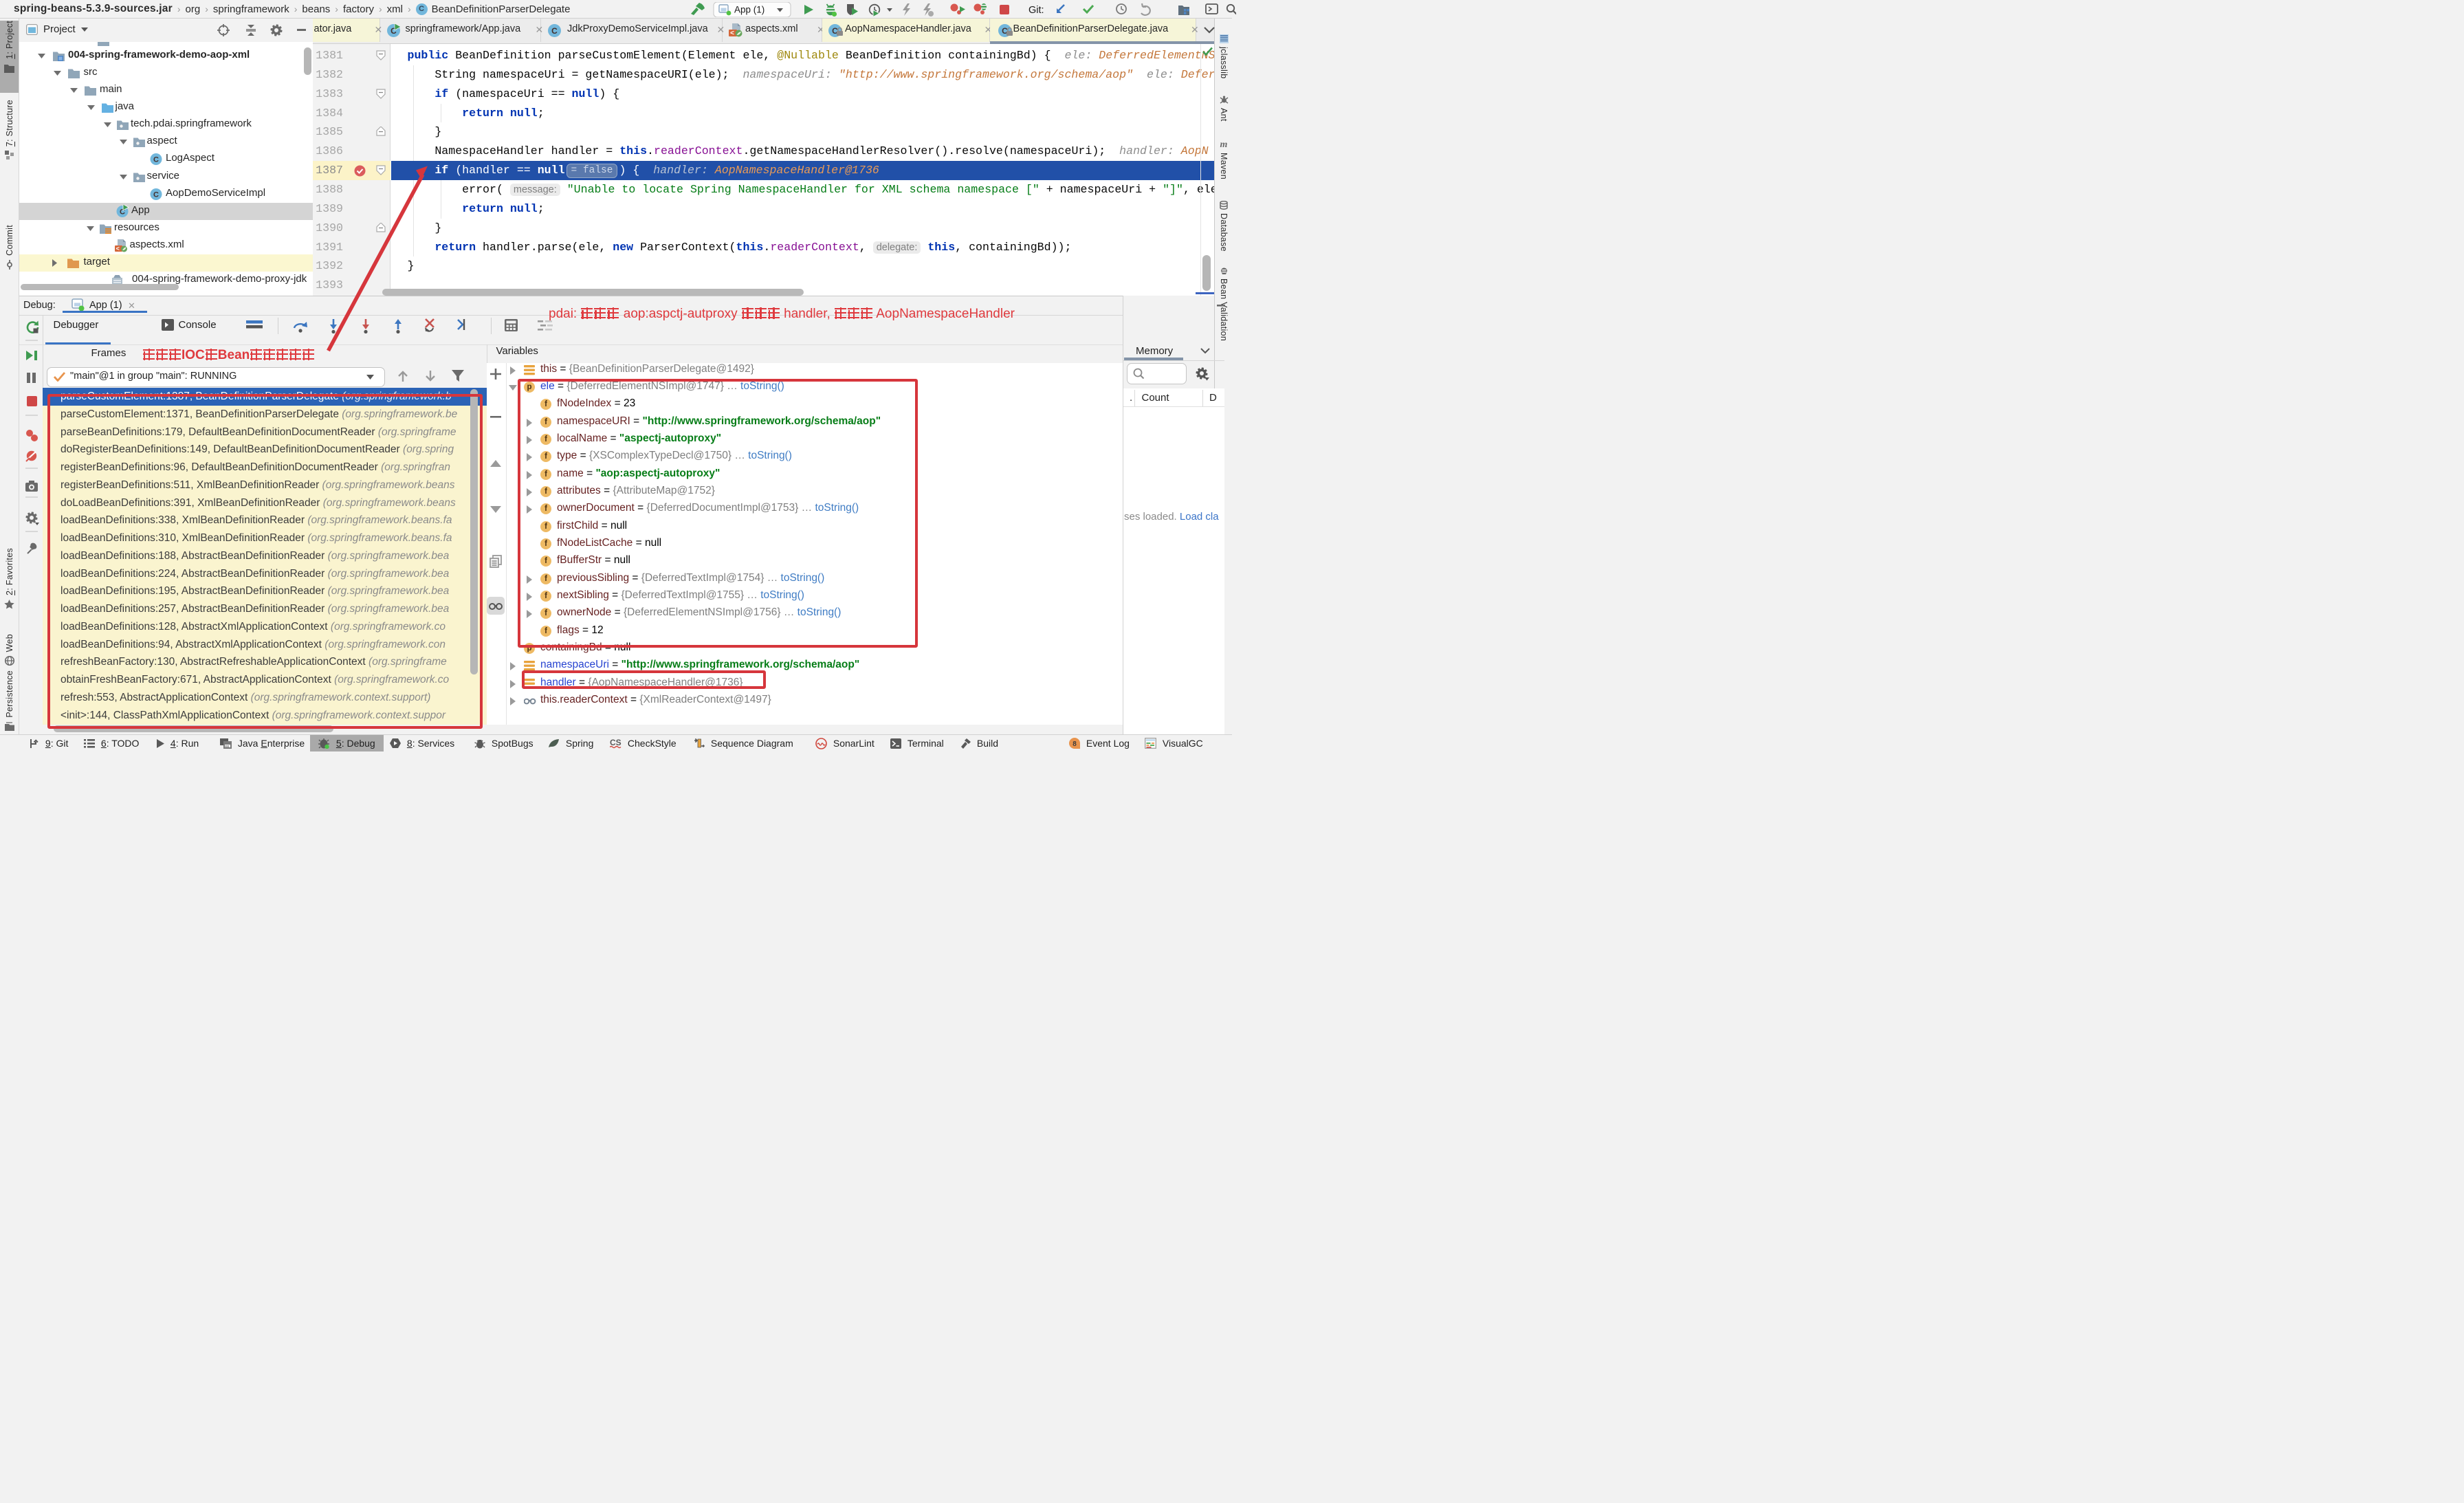 The width and height of the screenshot is (2464, 1503). I want to click on svg-text: App (1), so click(749, 10).